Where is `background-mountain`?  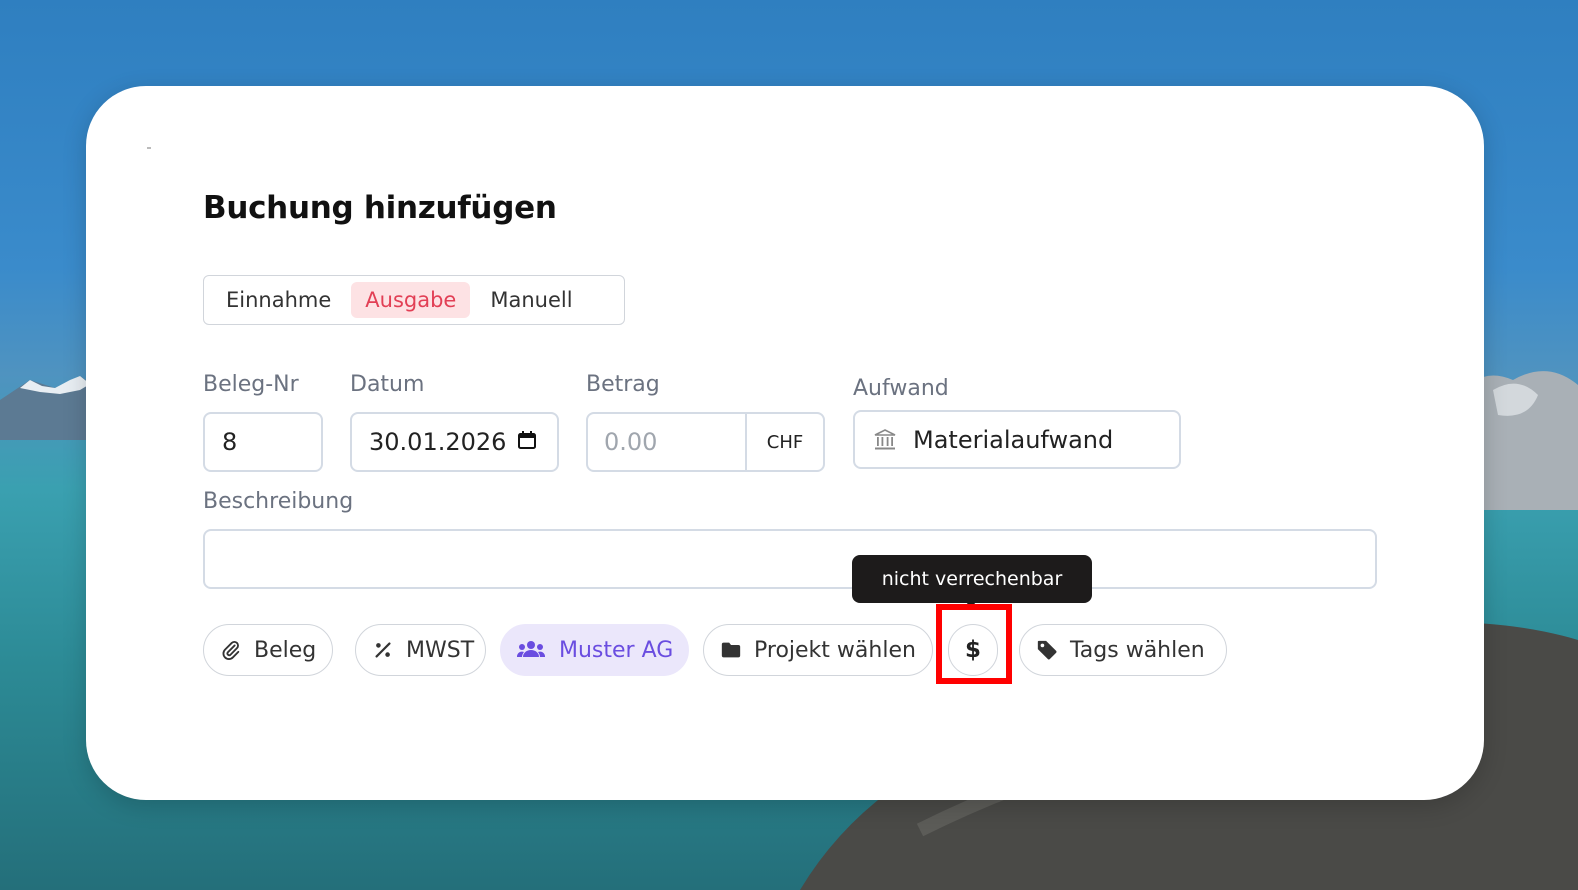 background-mountain is located at coordinates (50, 408).